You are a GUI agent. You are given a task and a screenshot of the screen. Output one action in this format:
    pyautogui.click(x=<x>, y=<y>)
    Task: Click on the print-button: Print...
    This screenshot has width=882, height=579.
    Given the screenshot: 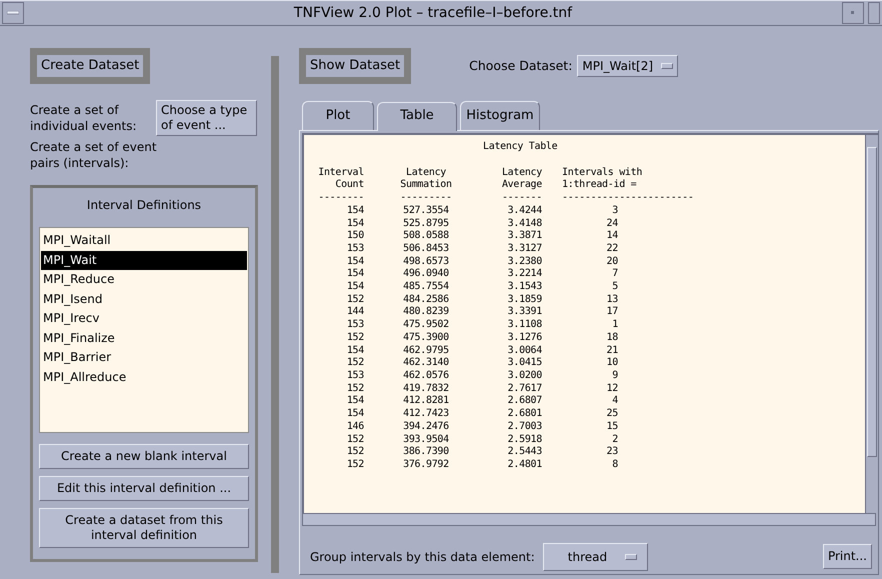 What is the action you would take?
    pyautogui.click(x=847, y=557)
    